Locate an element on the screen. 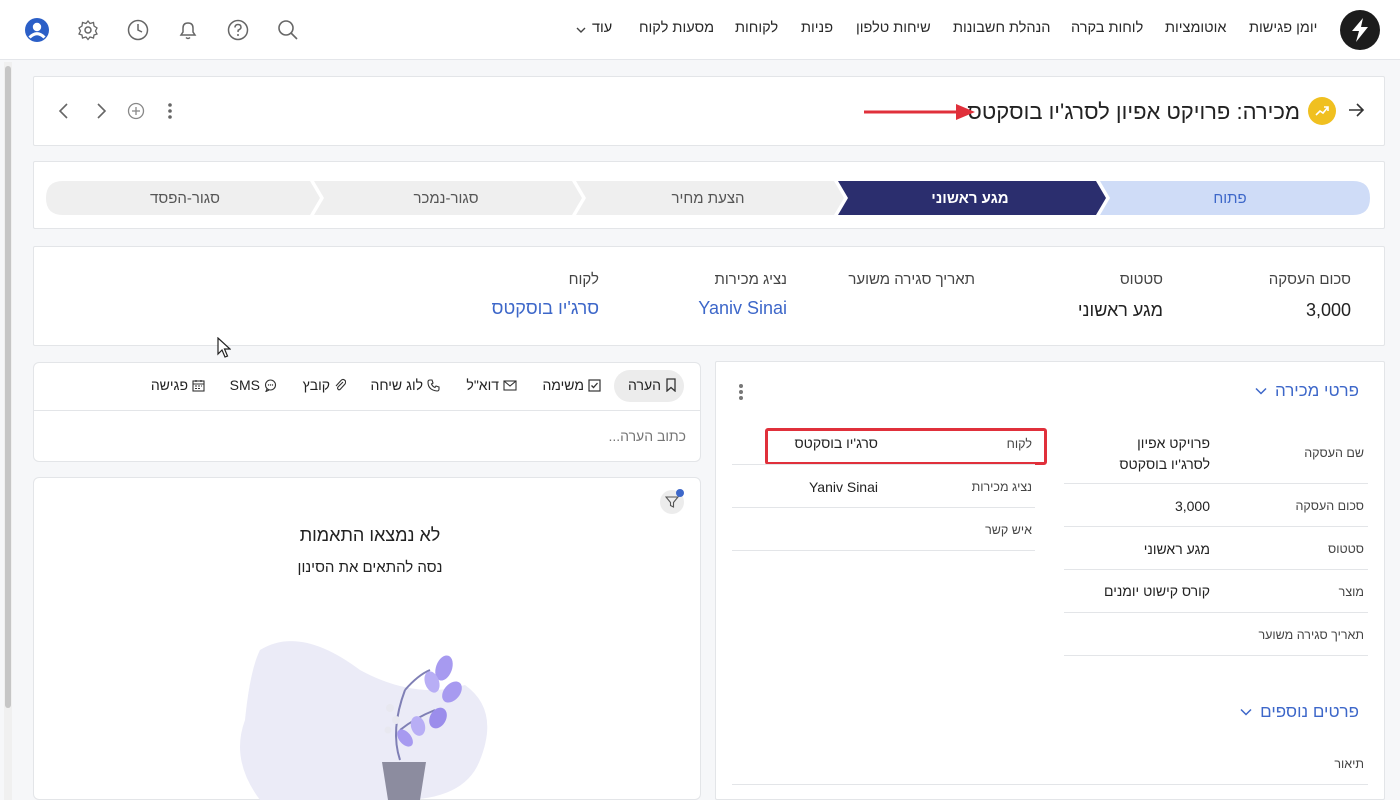 Image resolution: width=1400 pixels, height=800 pixels. tab-note-label: הערה is located at coordinates (644, 385).